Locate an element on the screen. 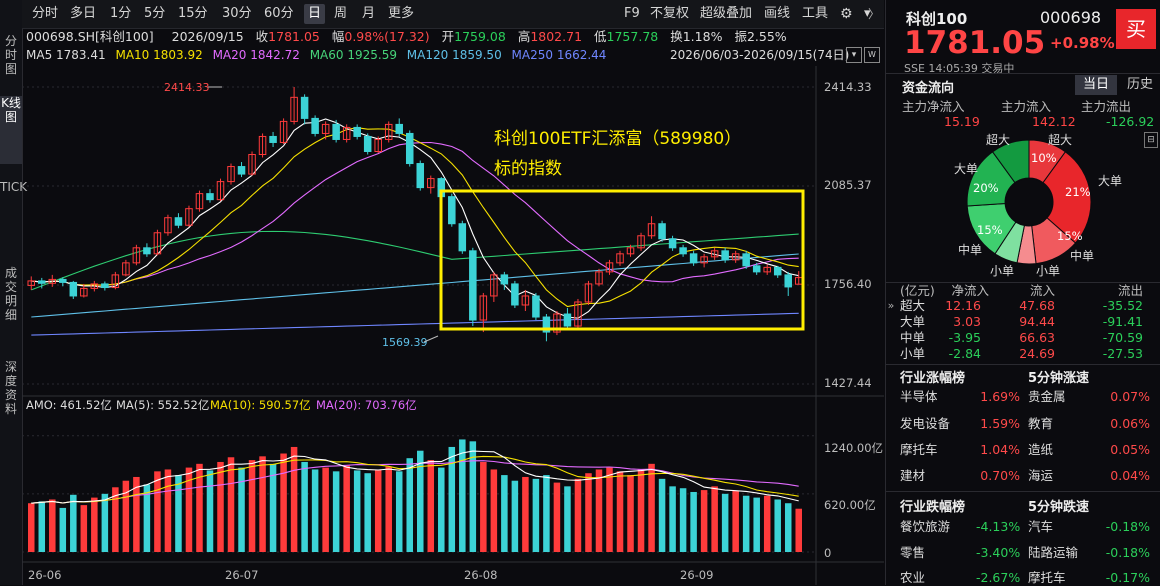 The image size is (1160, 586). industry-down-row: 餐饮旅游 -4.13% 汽车 -0.18% is located at coordinates (1023, 527).